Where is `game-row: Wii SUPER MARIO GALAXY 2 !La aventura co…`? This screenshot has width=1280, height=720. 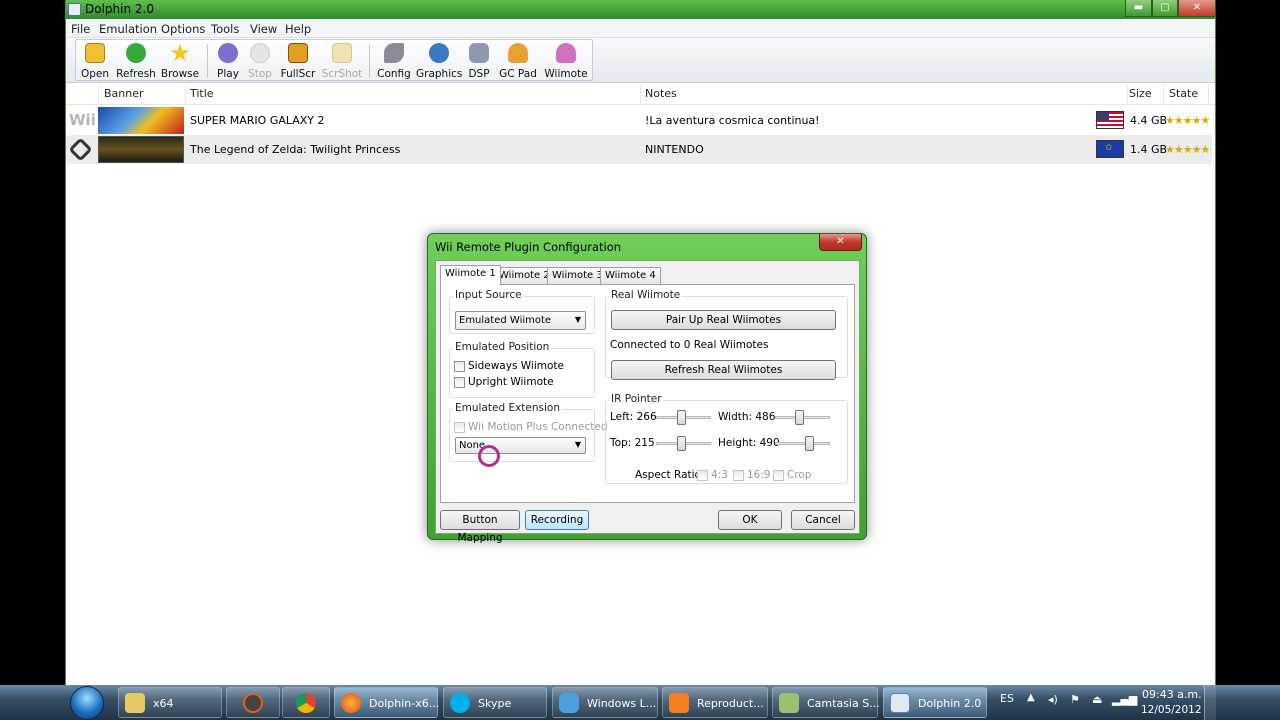 game-row: Wii SUPER MARIO GALAXY 2 !La aventura co… is located at coordinates (639, 120).